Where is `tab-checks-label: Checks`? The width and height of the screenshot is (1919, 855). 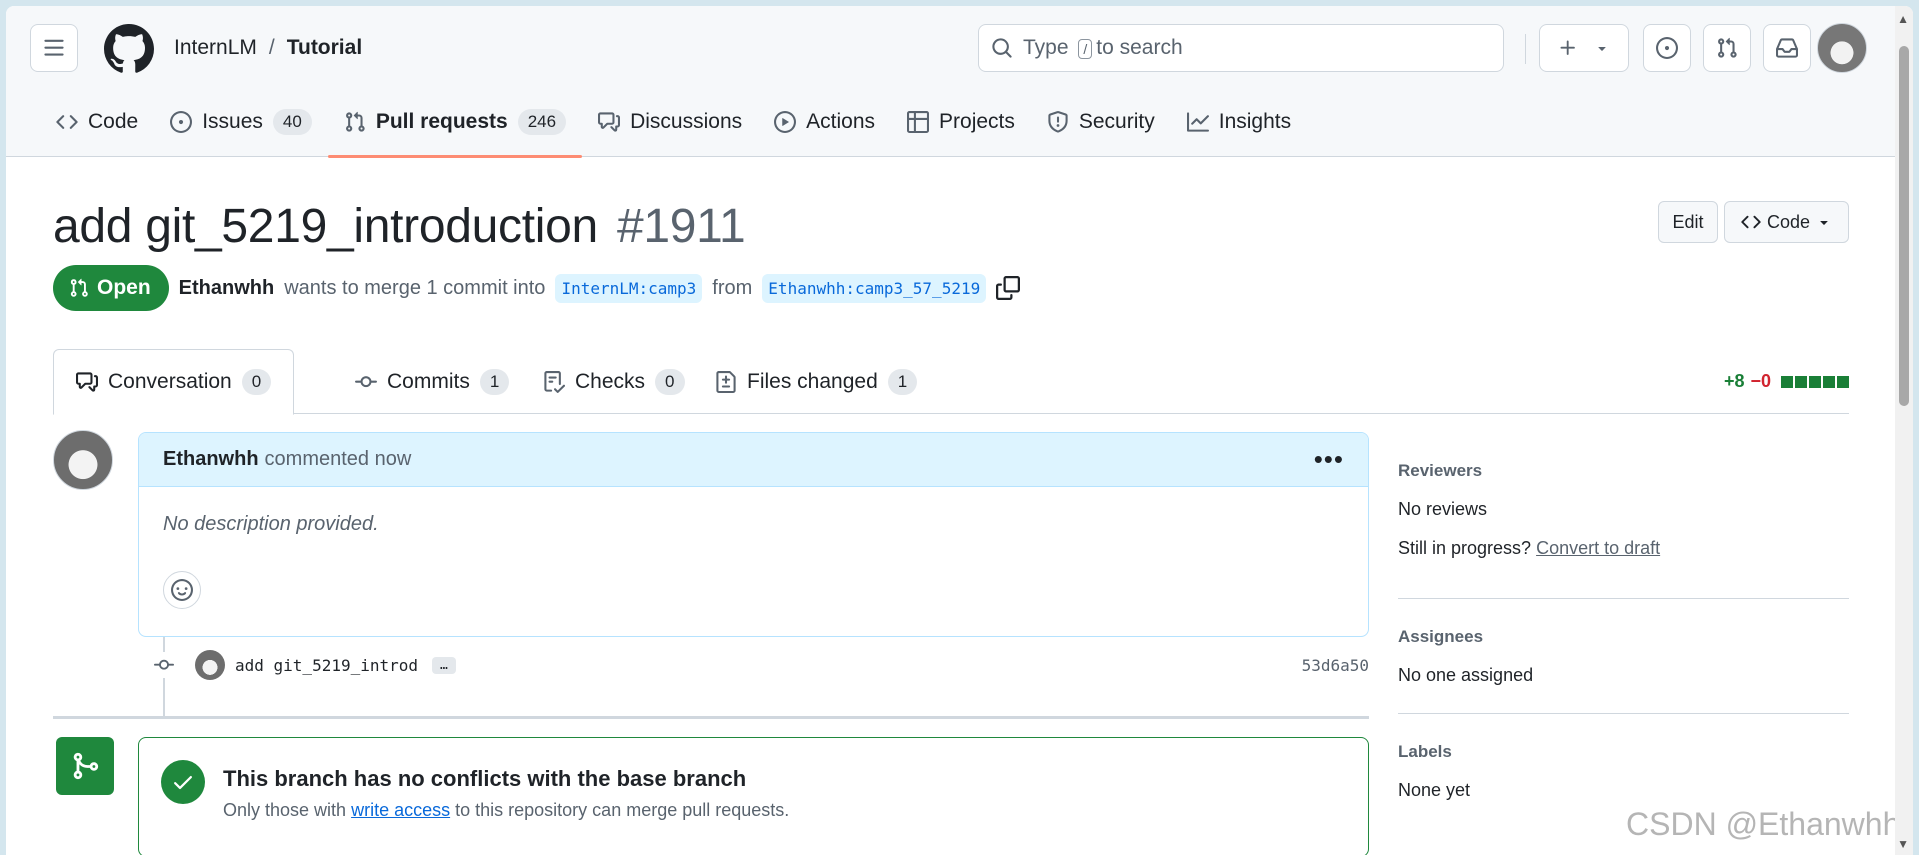
tab-checks-label: Checks is located at coordinates (610, 381).